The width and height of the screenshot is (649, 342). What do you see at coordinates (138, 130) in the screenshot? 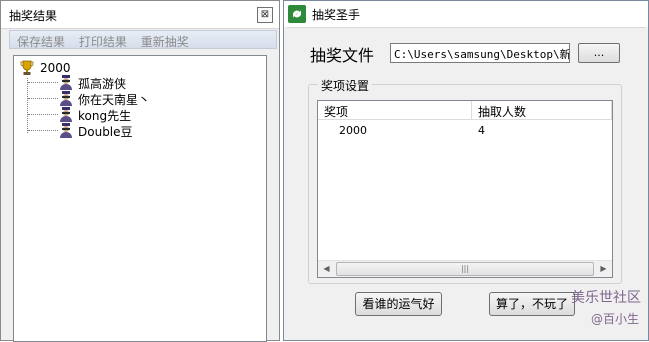
I see `tree-node-winner: Double豆` at bounding box center [138, 130].